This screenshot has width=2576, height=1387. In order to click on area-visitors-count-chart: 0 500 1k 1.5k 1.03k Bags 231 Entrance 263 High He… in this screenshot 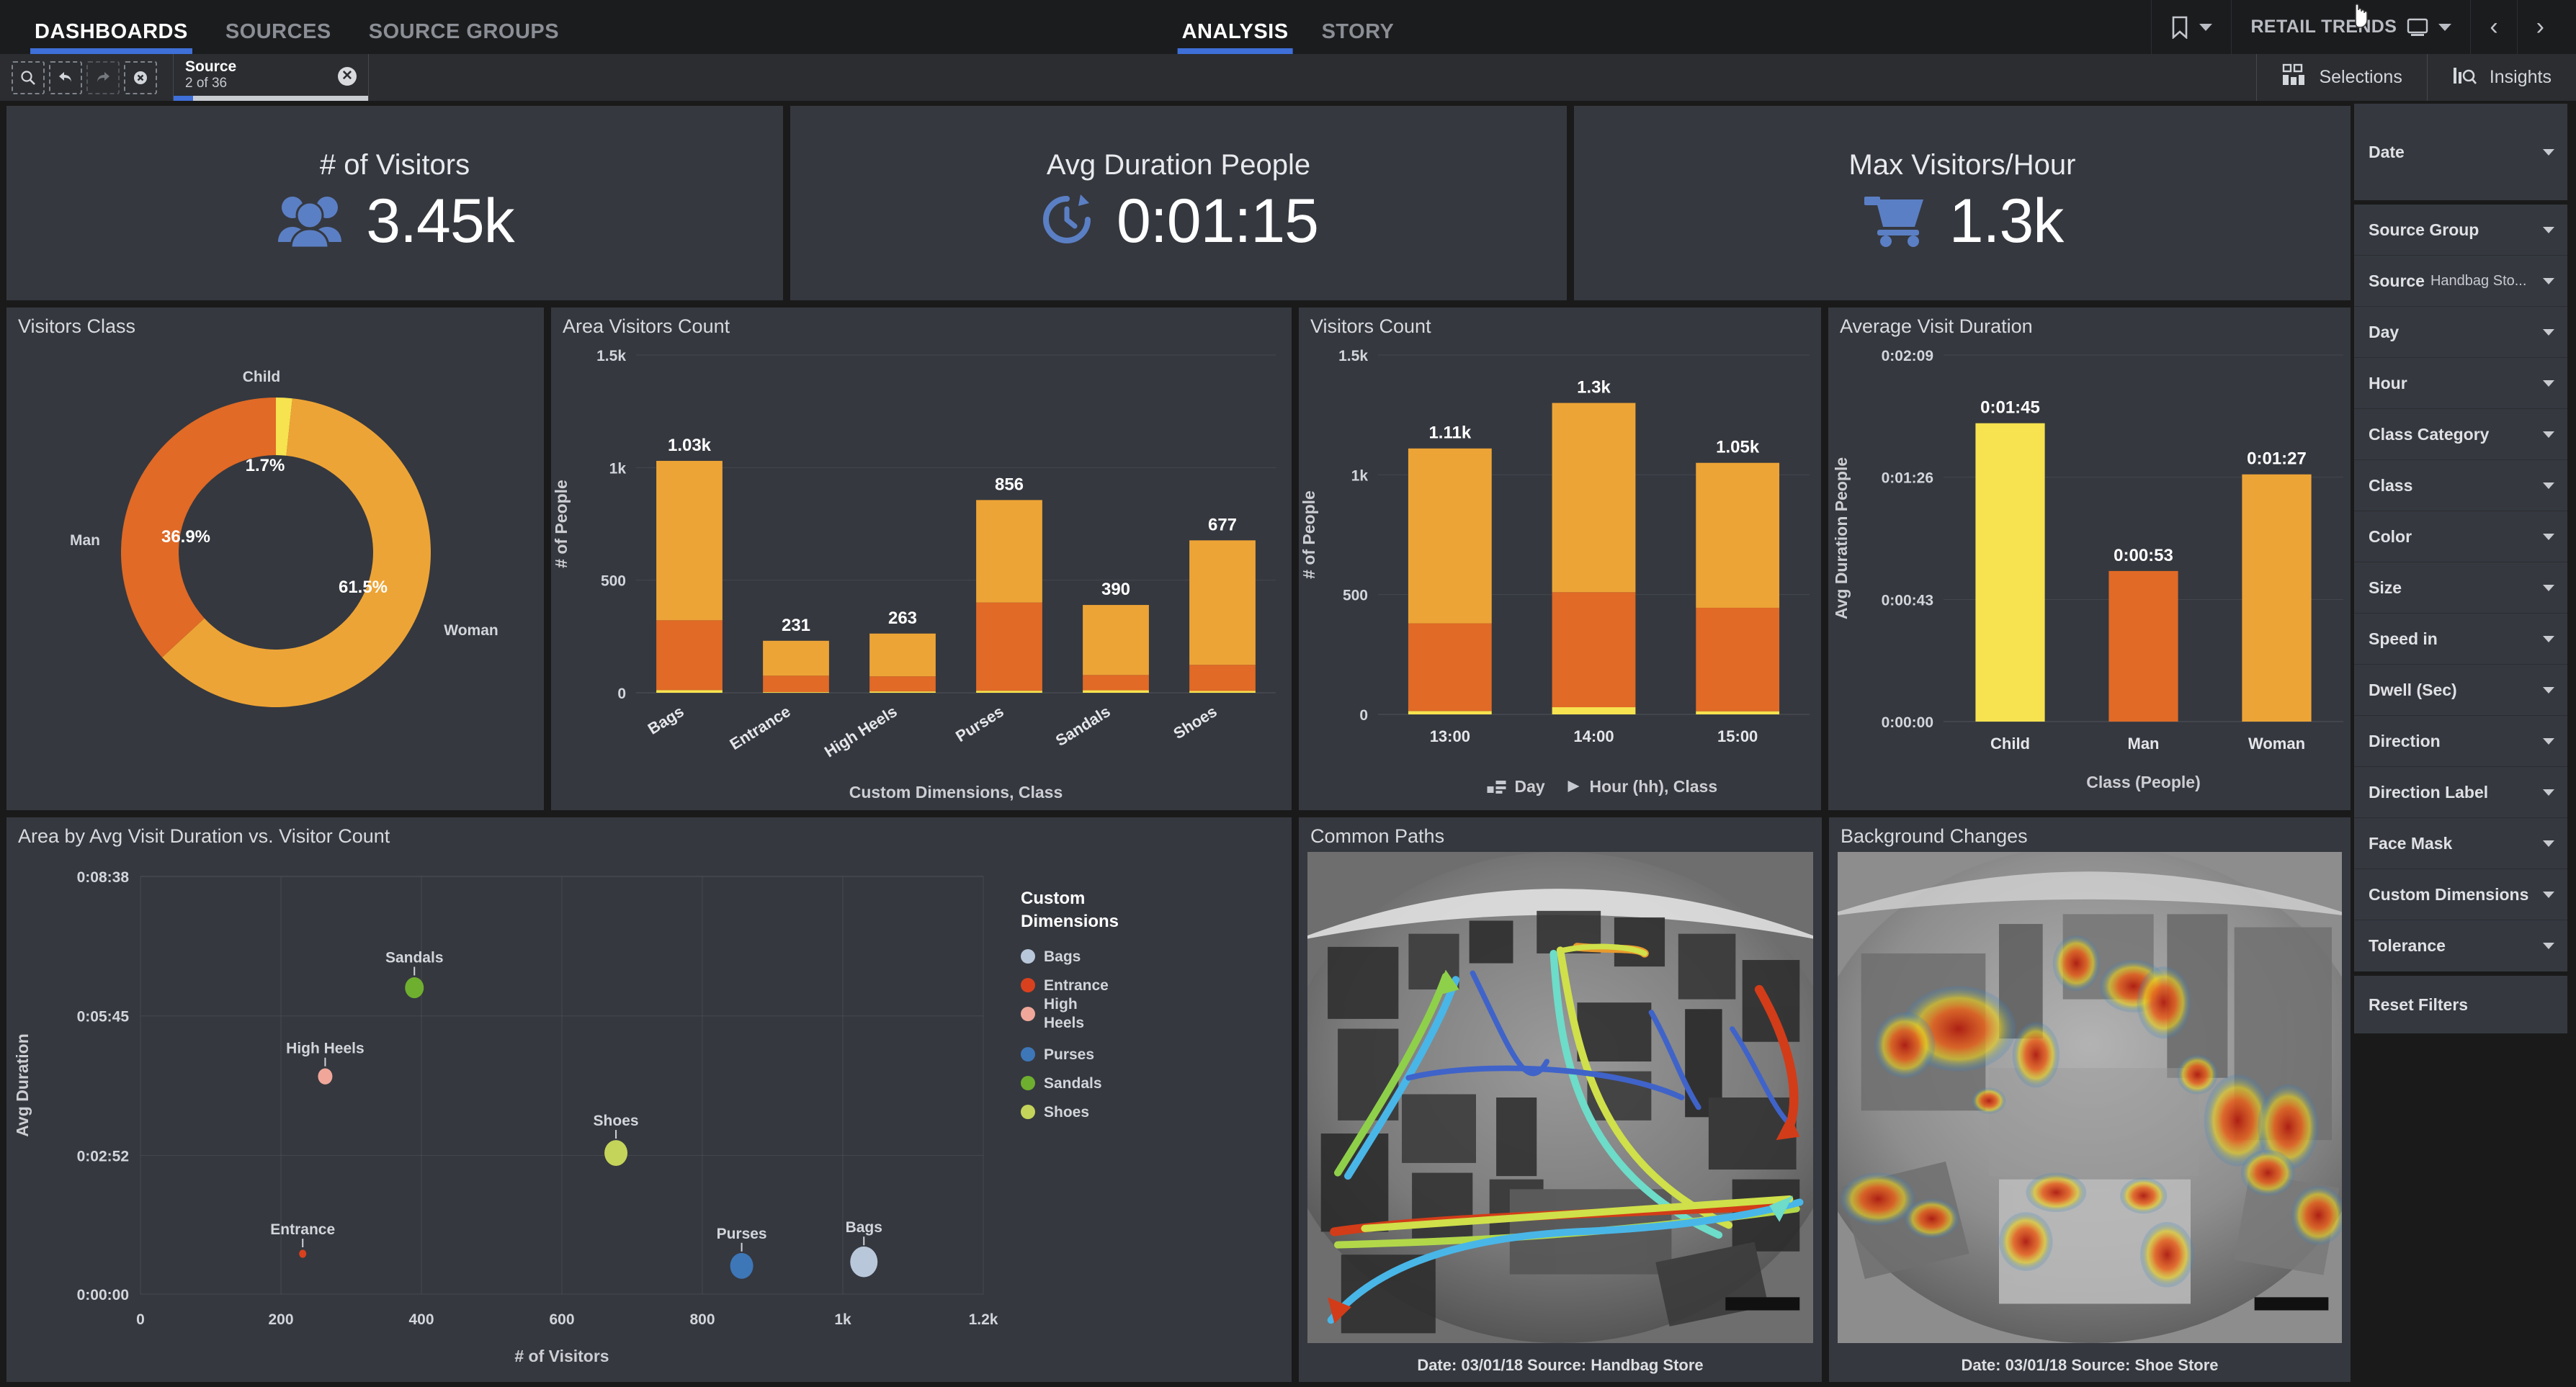, I will do `click(922, 572)`.